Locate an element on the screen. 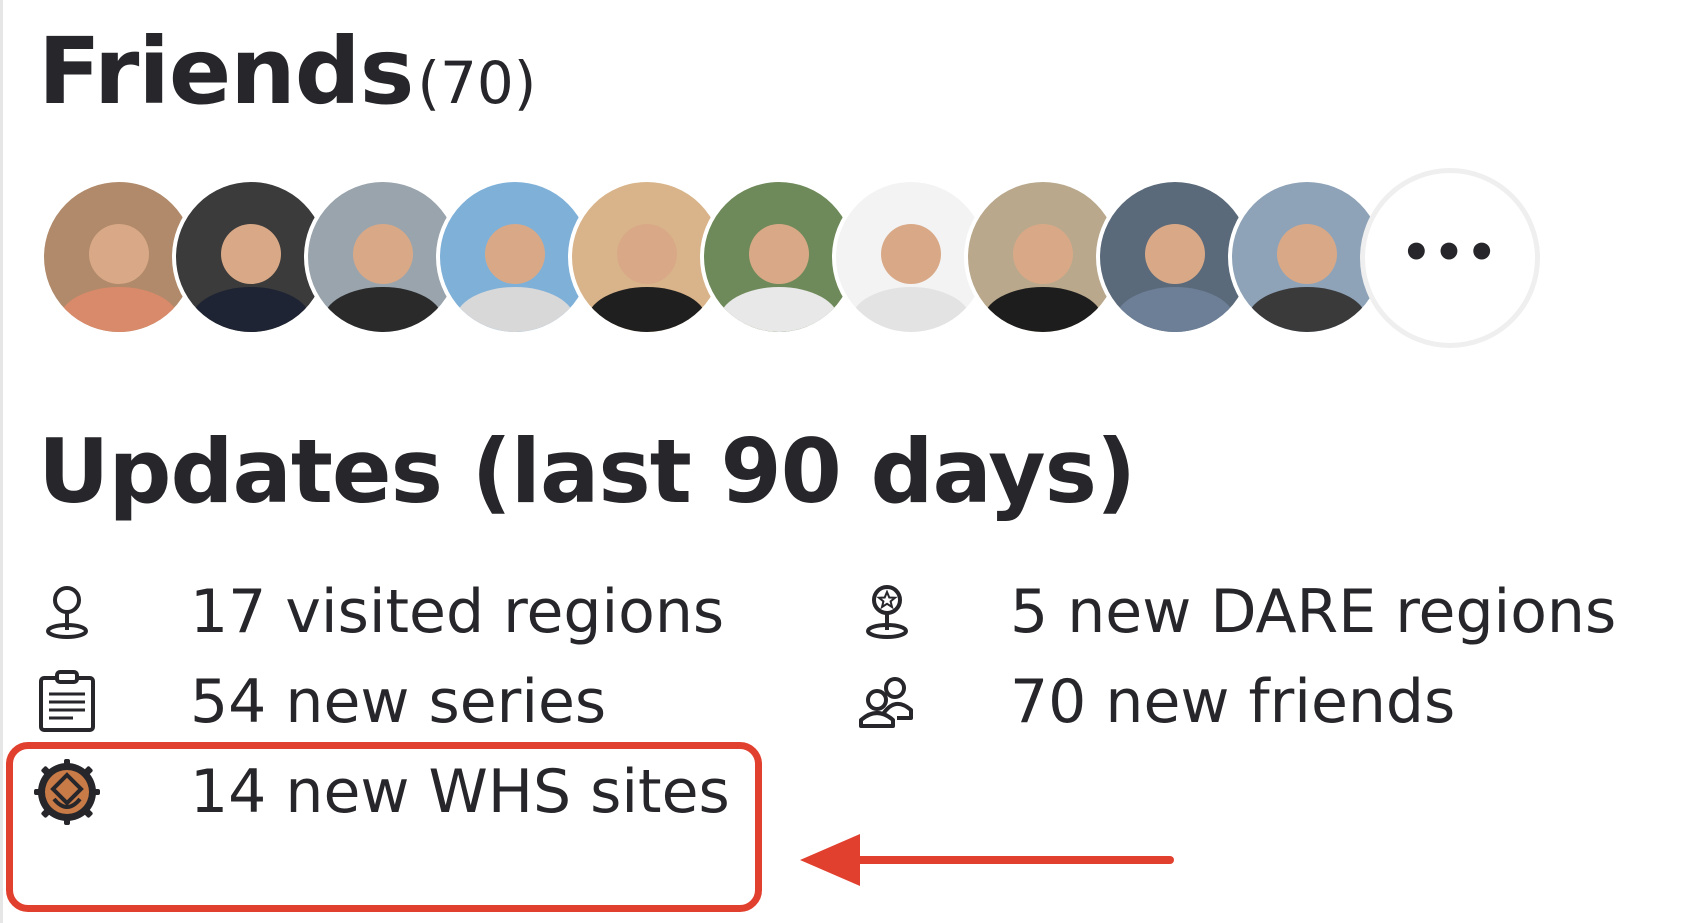  map-pin-star-icon is located at coordinates (887, 612).